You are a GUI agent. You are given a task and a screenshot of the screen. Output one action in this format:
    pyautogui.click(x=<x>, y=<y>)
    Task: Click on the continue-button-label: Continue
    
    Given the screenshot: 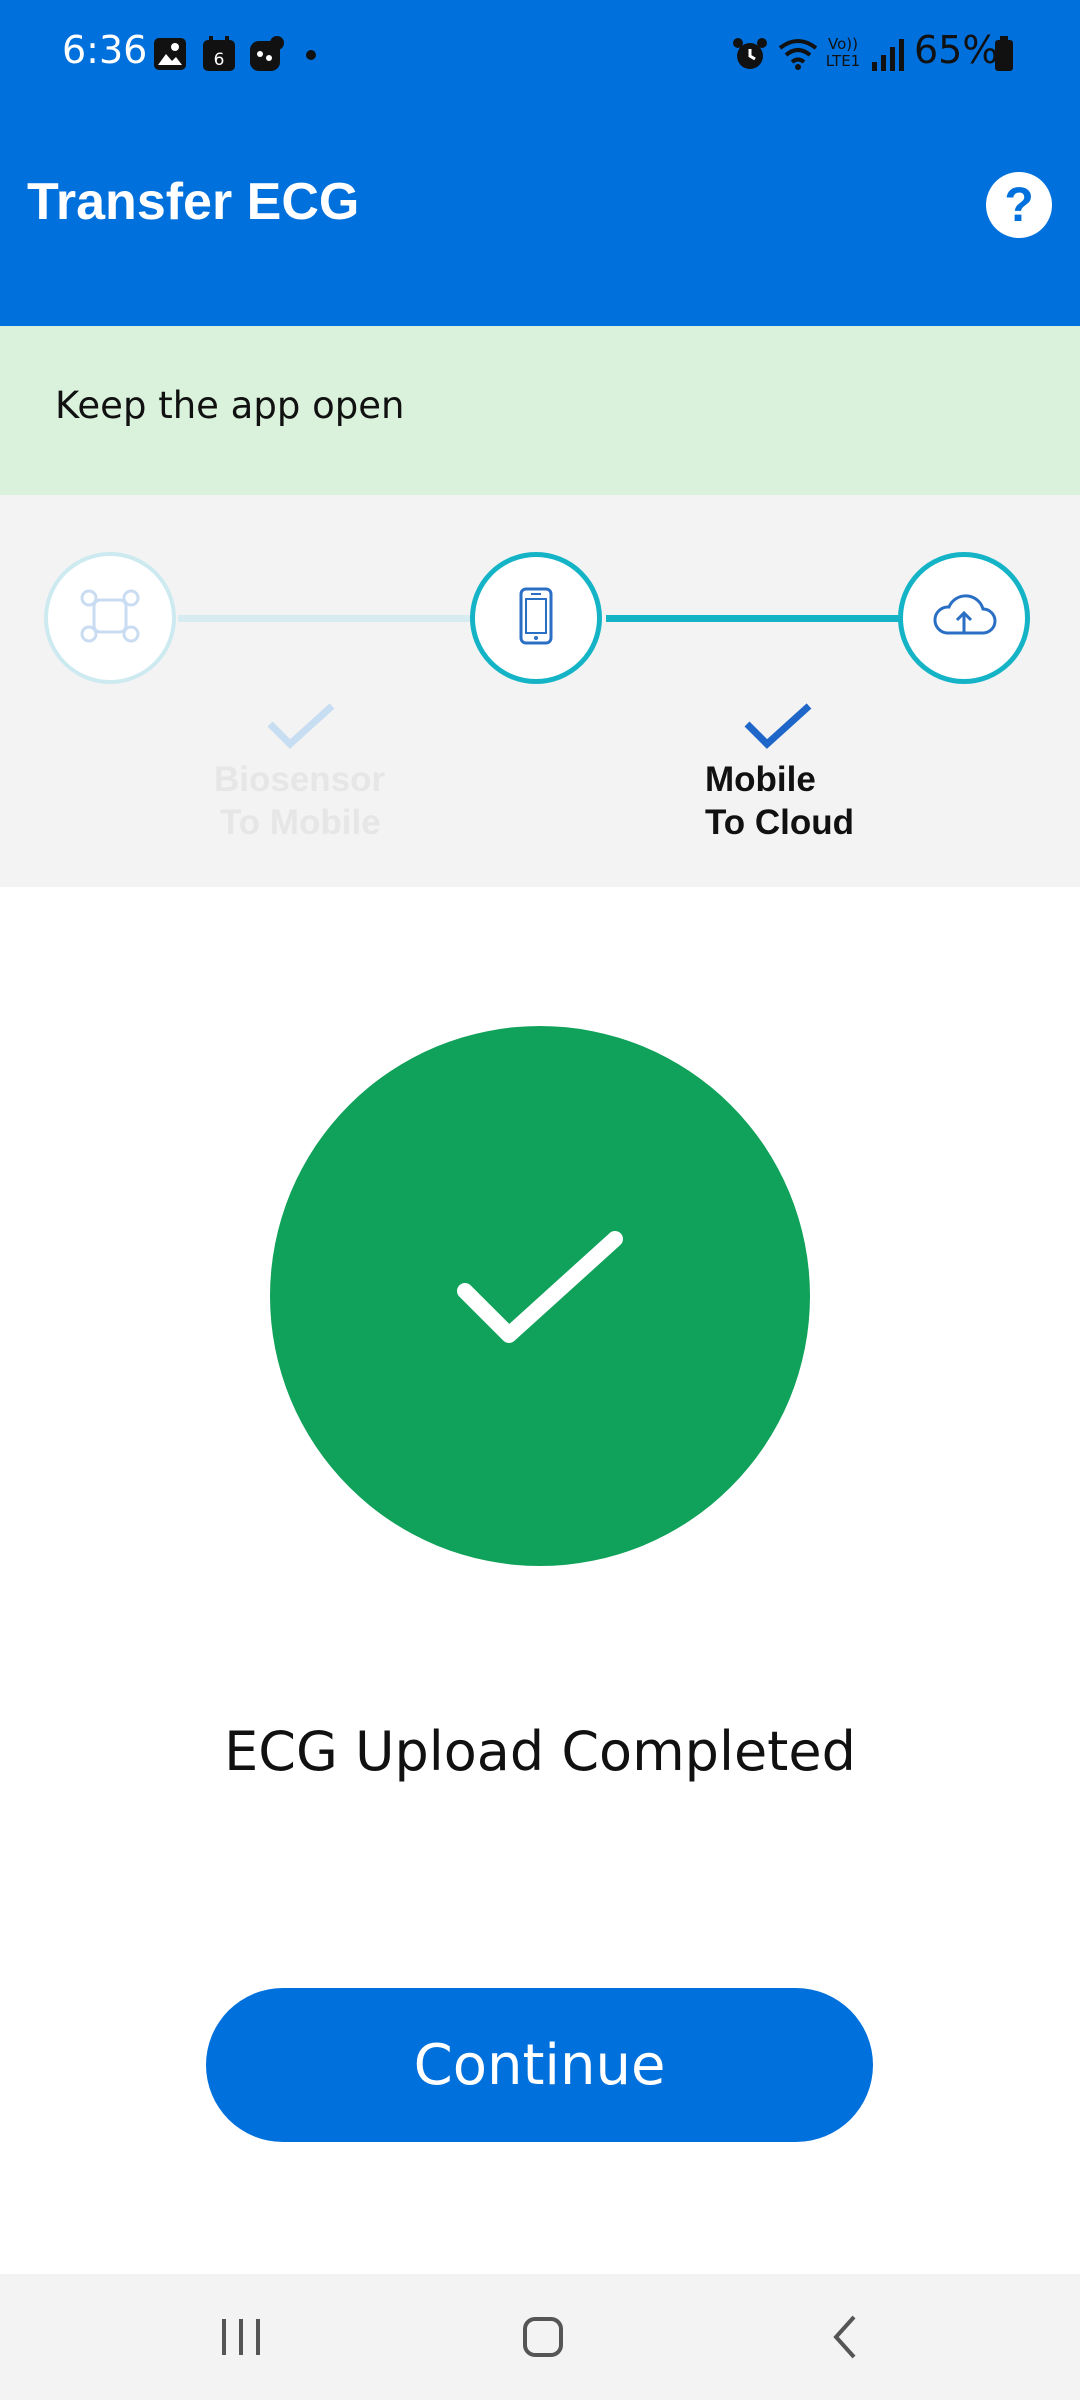 What is the action you would take?
    pyautogui.click(x=539, y=2065)
    